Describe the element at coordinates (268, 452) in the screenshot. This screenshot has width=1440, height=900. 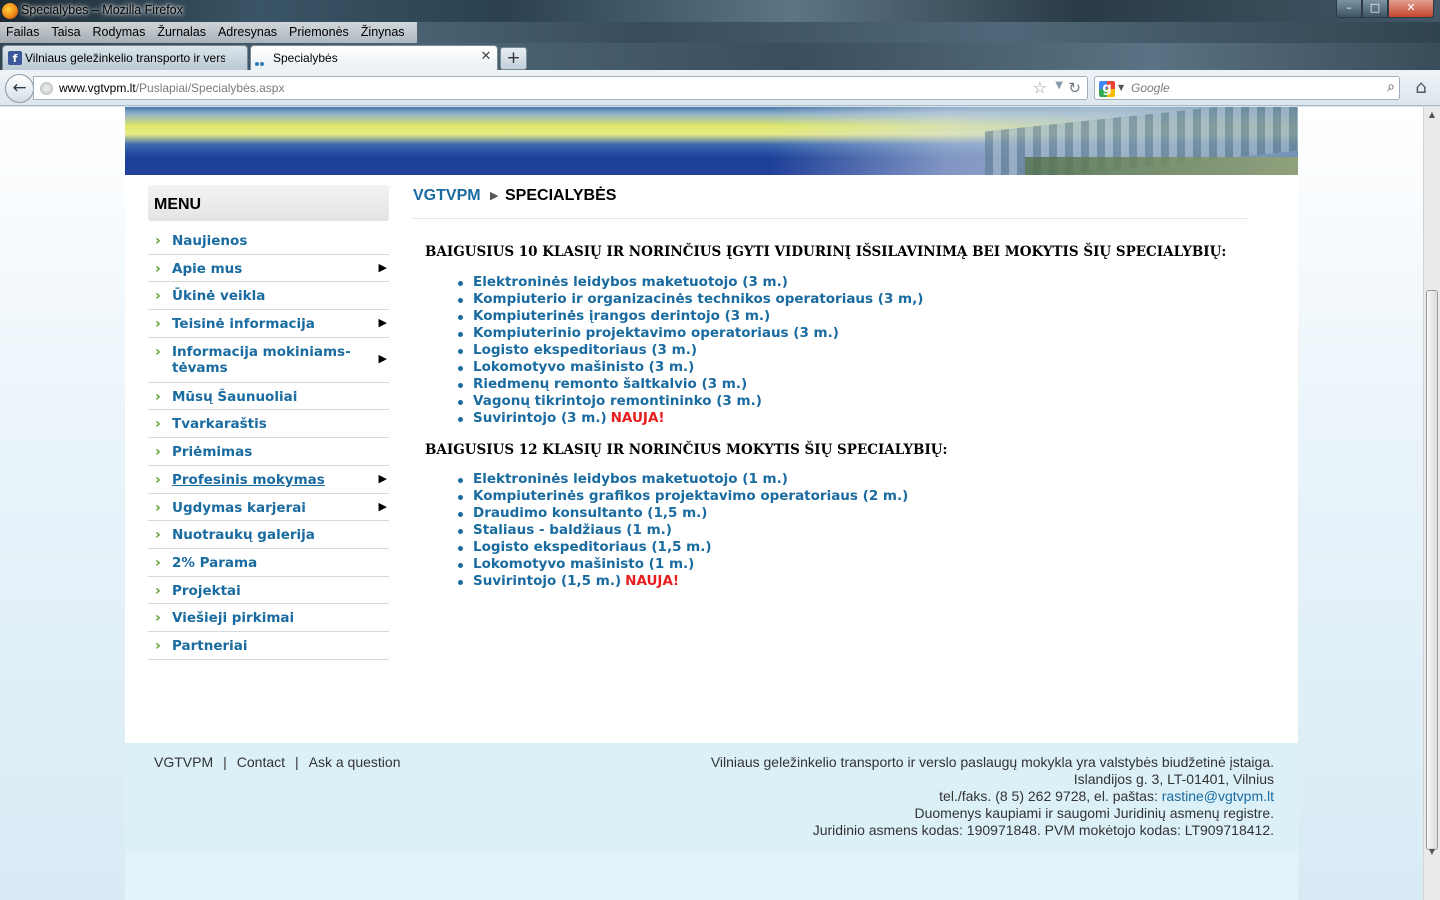
I see `sidebar-item-priemimas: › Priėmimas` at that location.